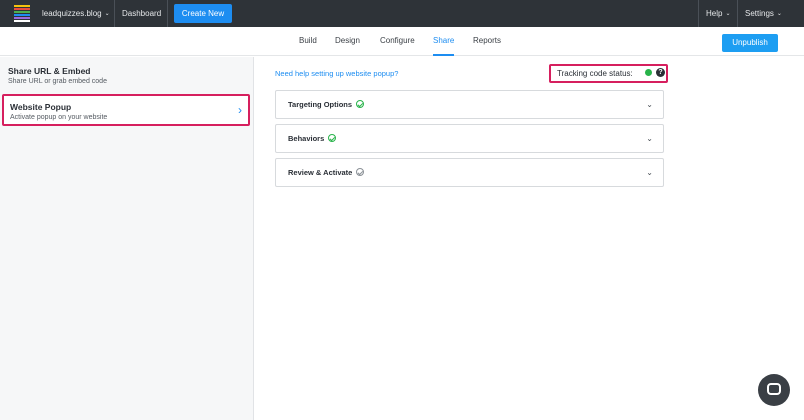  I want to click on help-dropdown: Help ⌄, so click(718, 13).